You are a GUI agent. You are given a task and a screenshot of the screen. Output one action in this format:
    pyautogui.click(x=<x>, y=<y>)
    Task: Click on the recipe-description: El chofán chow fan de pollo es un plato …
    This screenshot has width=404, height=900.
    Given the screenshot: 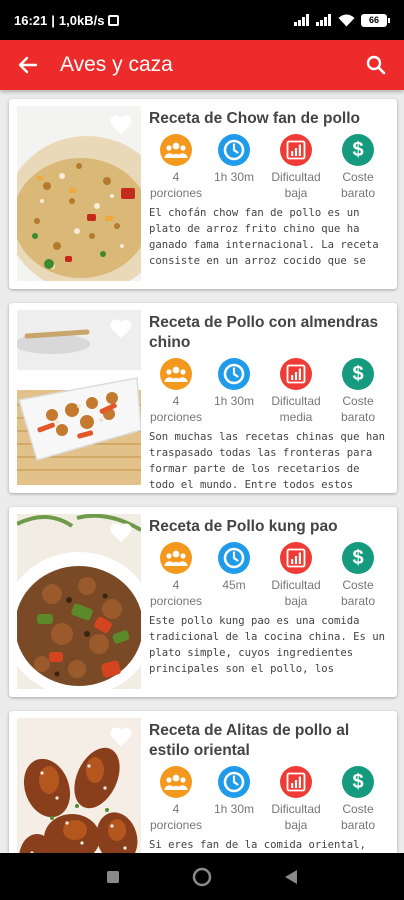 What is the action you would take?
    pyautogui.click(x=264, y=237)
    